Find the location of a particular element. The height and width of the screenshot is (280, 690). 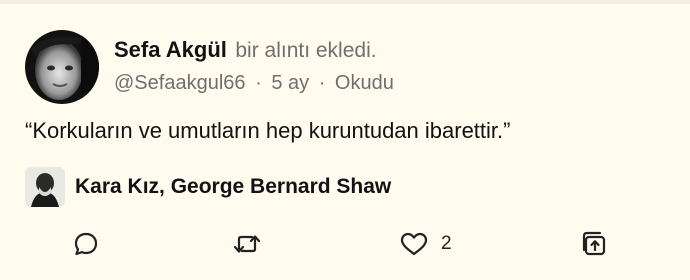

repost-icon is located at coordinates (247, 244).